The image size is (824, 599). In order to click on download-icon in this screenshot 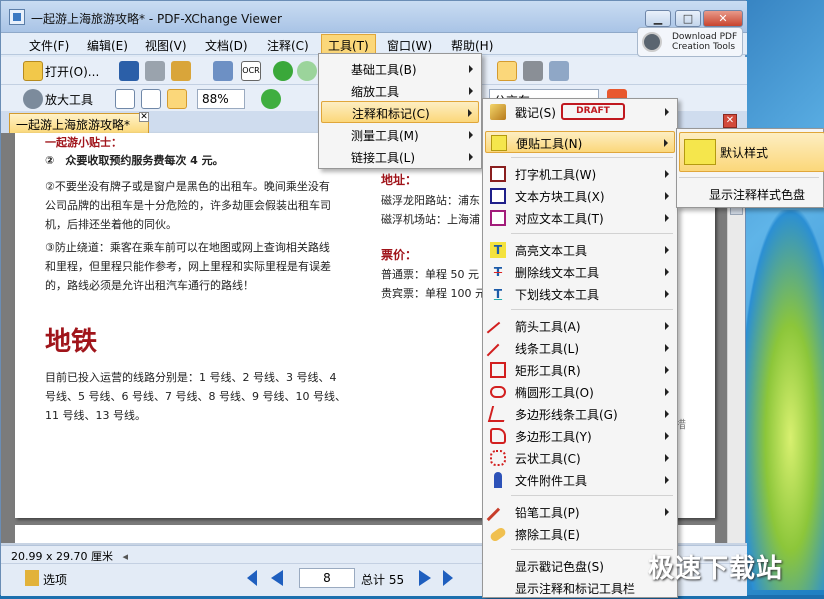, I will do `click(652, 42)`.